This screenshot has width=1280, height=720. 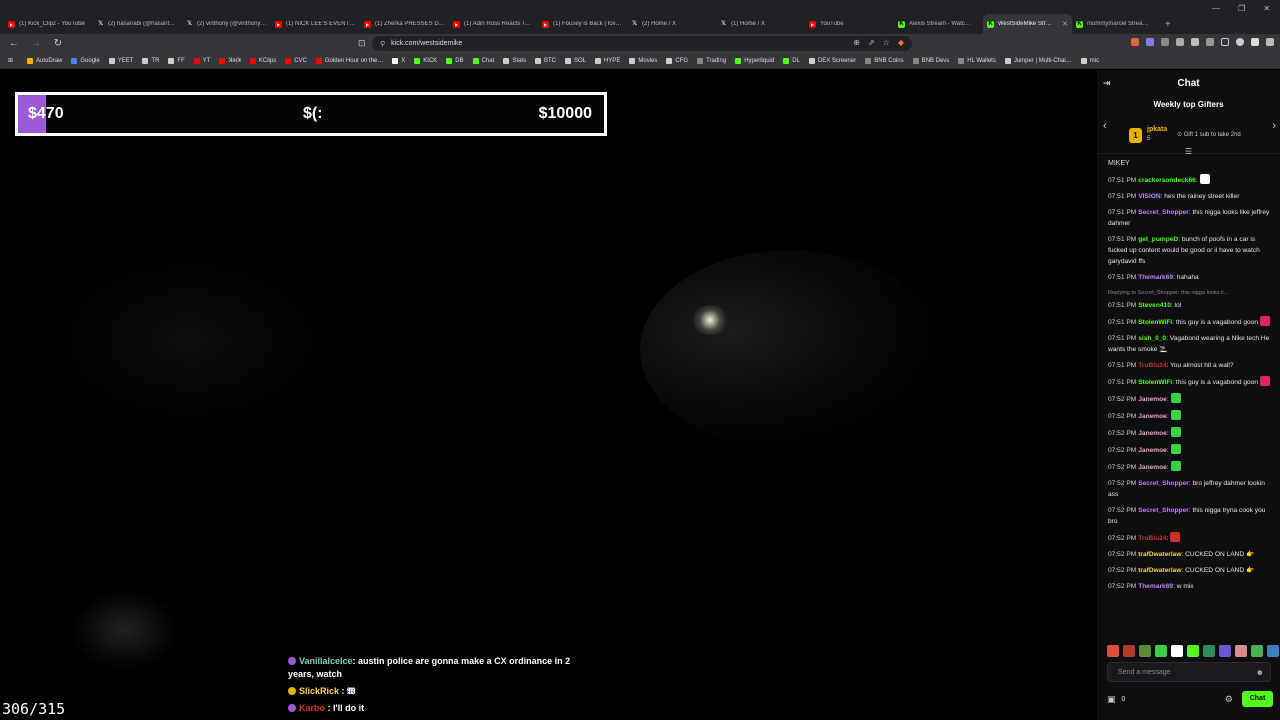 I want to click on bookmark-item: CVC, so click(x=296, y=60).